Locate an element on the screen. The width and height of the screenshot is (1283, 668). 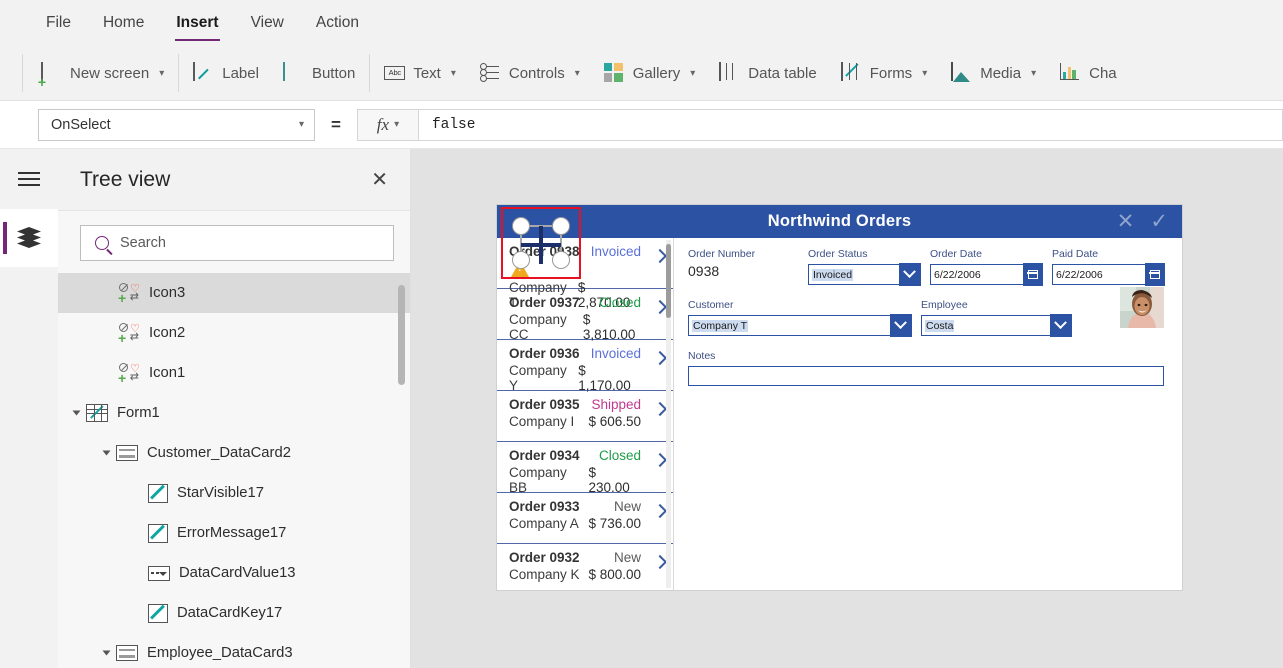
employee-field: Employee Costa is located at coordinates (996, 318).